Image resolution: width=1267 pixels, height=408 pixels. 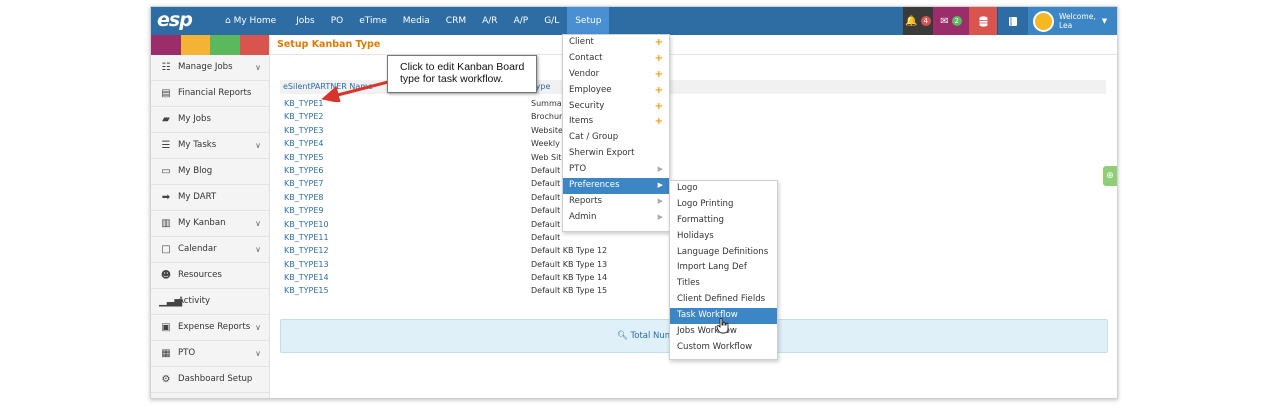 What do you see at coordinates (166, 379) in the screenshot?
I see `cogs-icon: ⚙` at bounding box center [166, 379].